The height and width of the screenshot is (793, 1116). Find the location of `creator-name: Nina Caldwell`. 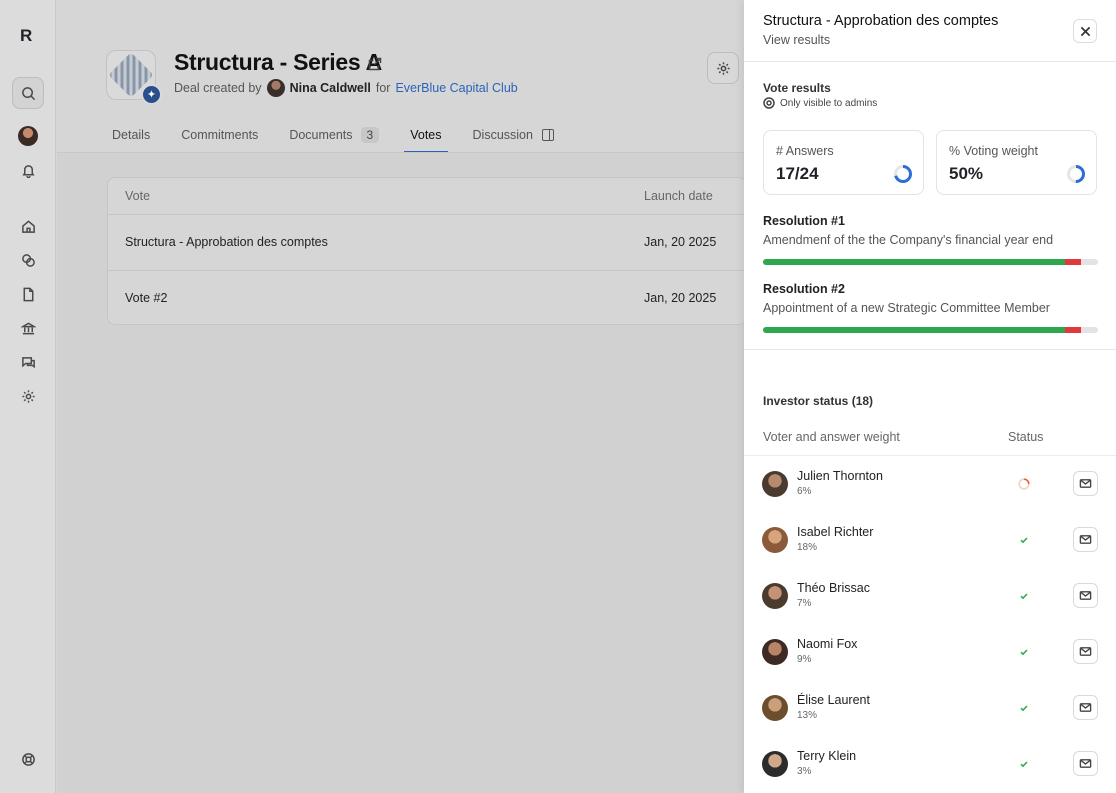

creator-name: Nina Caldwell is located at coordinates (330, 88).